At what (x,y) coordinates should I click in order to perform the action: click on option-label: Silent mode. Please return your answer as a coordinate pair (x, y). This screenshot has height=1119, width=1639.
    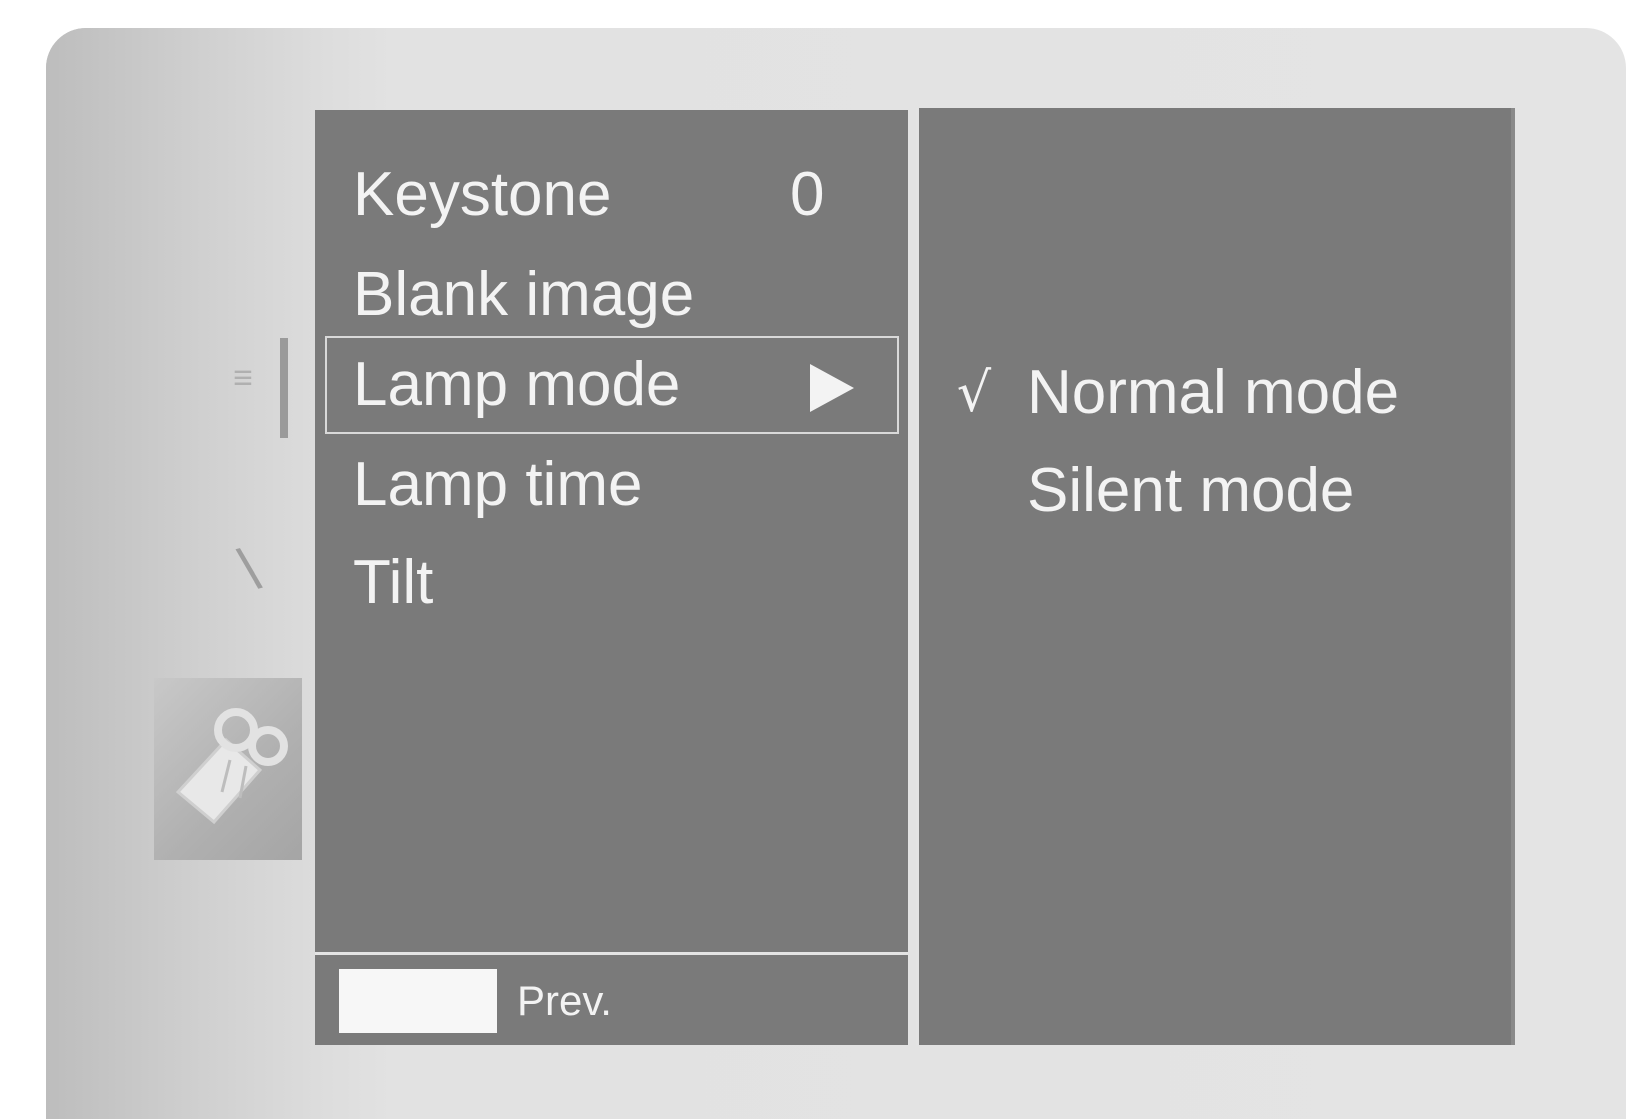
    Looking at the image, I should click on (1191, 490).